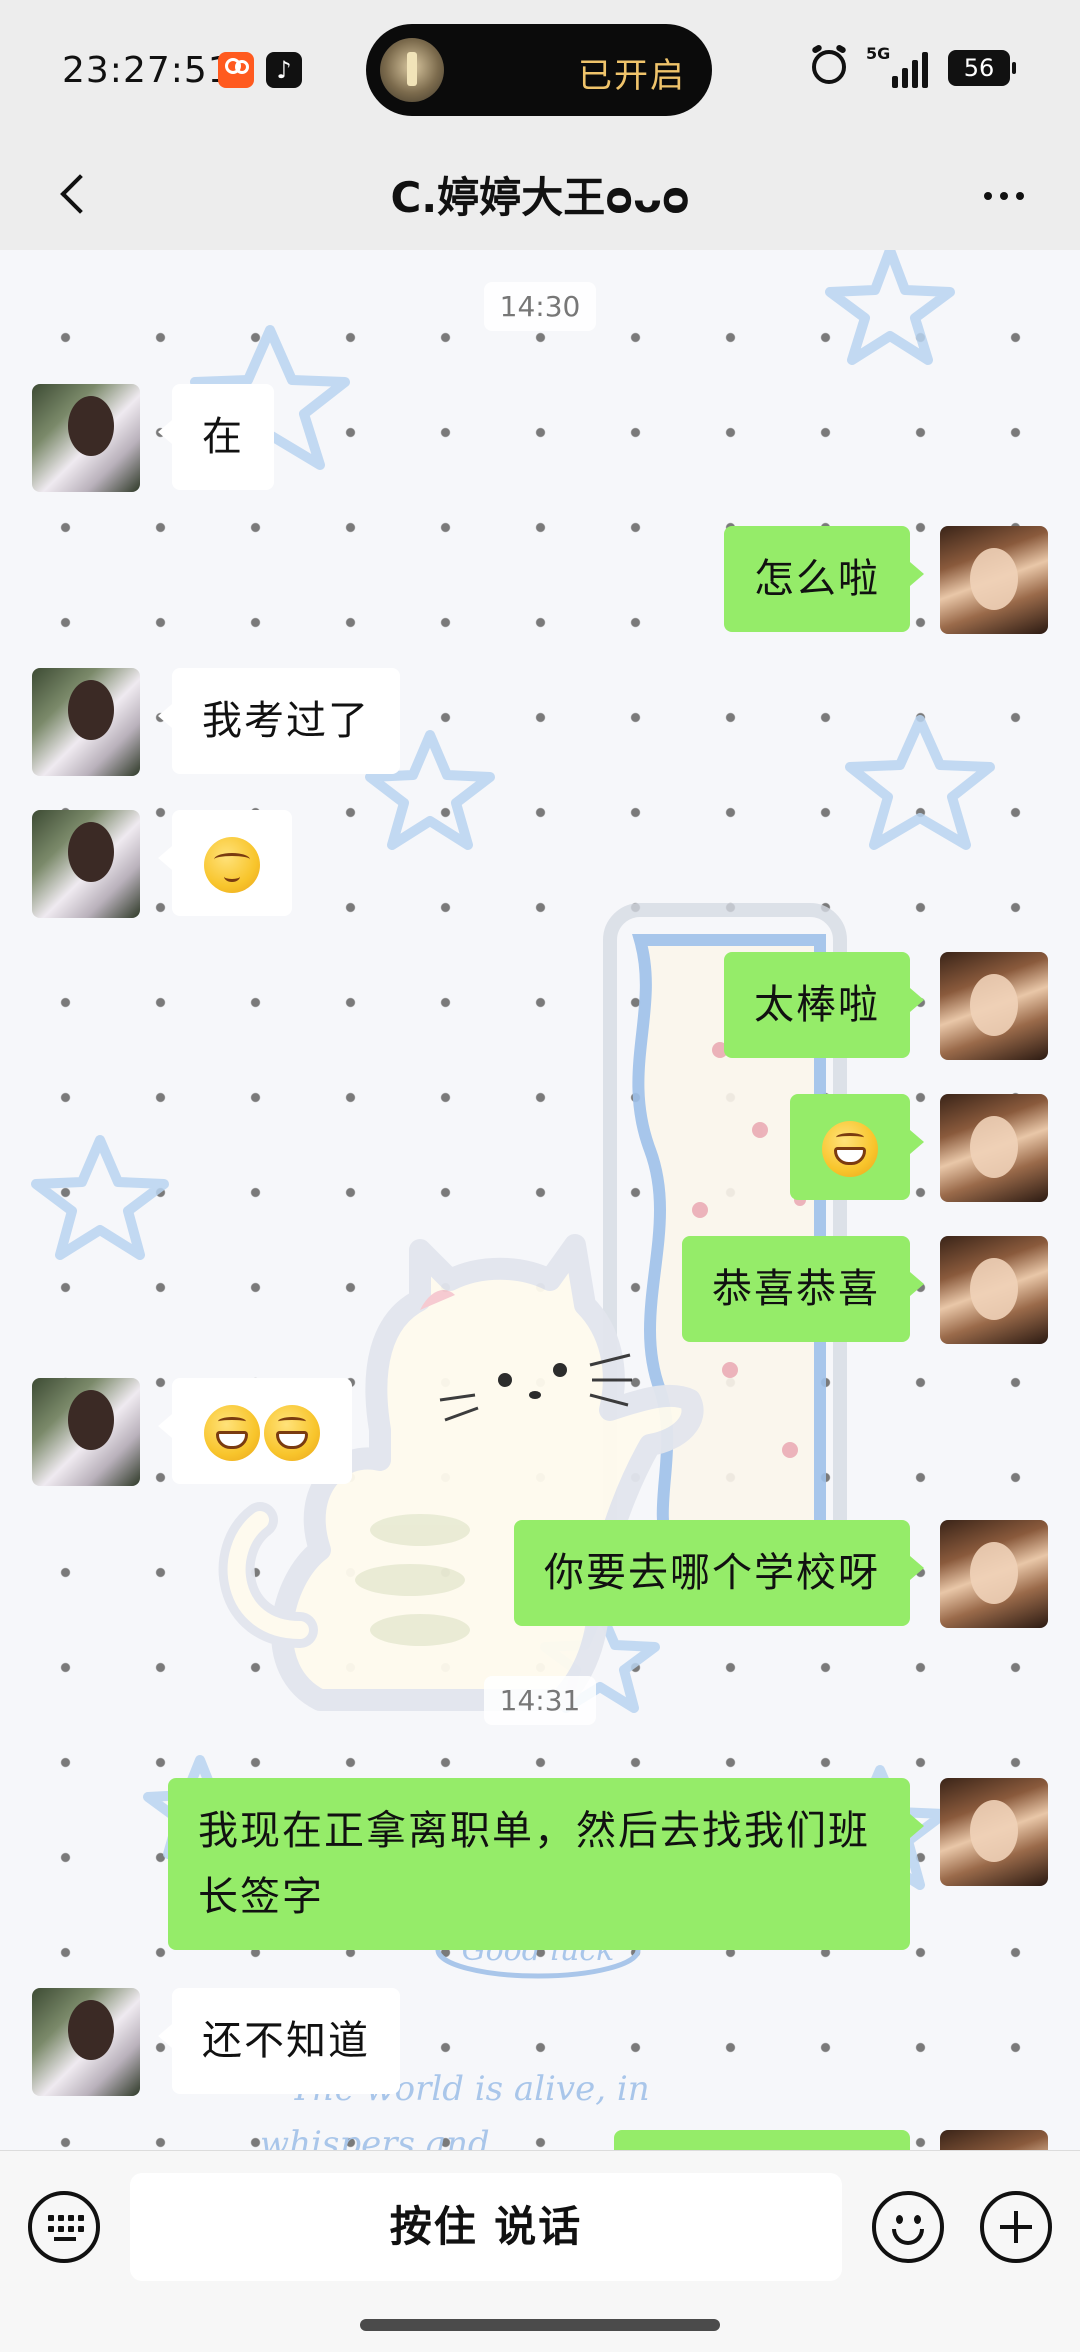  I want to click on message-bubble-sent: 太棒啦, so click(824, 1005).